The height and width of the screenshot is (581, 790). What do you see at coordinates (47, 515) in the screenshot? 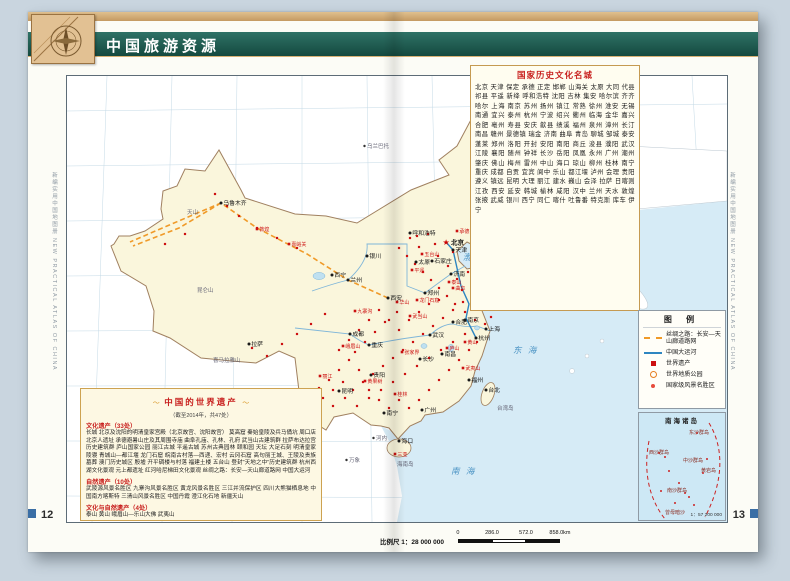
I see `page-number-left: 12` at bounding box center [47, 515].